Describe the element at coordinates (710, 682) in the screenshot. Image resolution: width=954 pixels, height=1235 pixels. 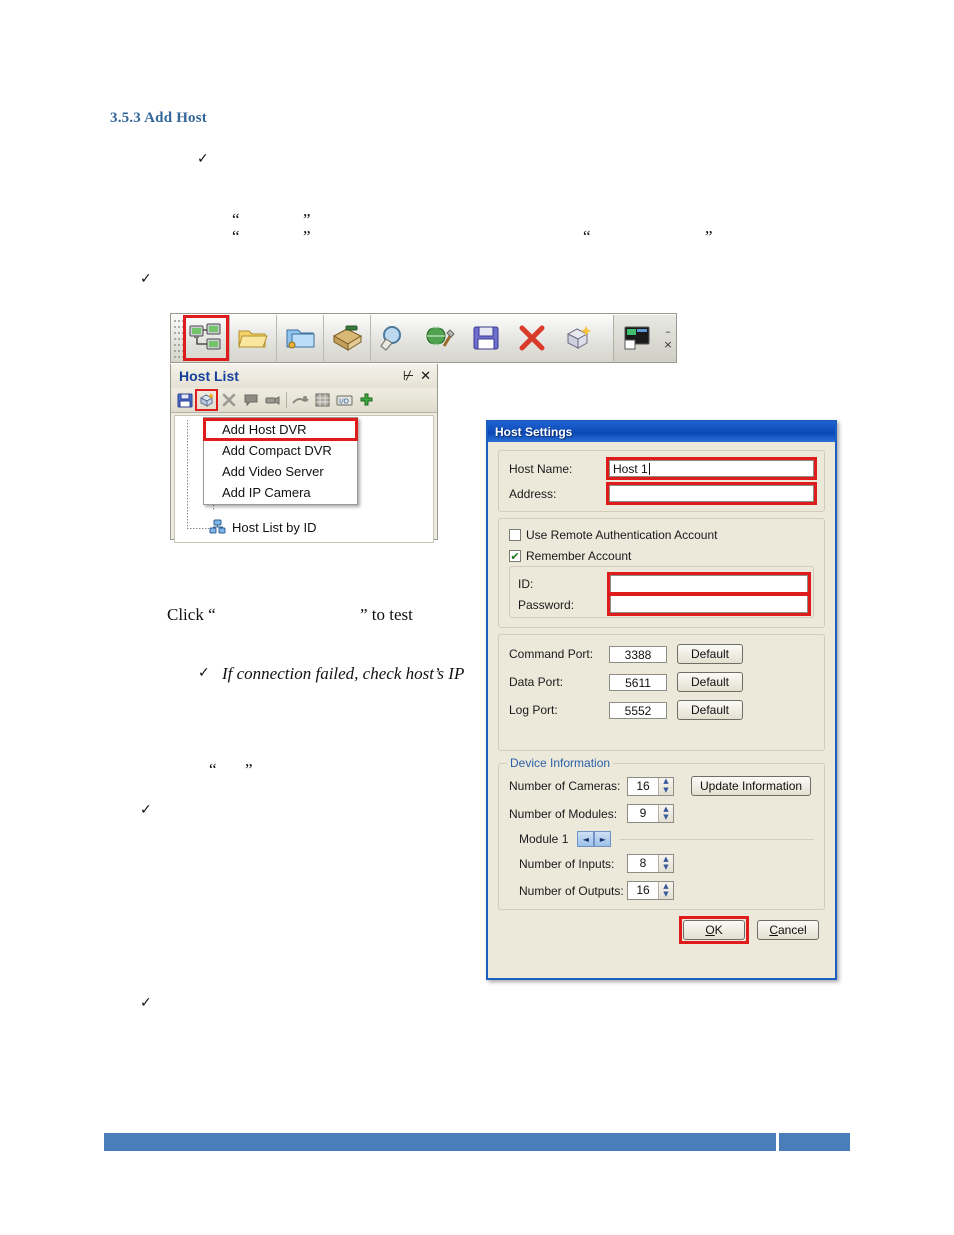
I see `data-port-default-button: Default` at that location.